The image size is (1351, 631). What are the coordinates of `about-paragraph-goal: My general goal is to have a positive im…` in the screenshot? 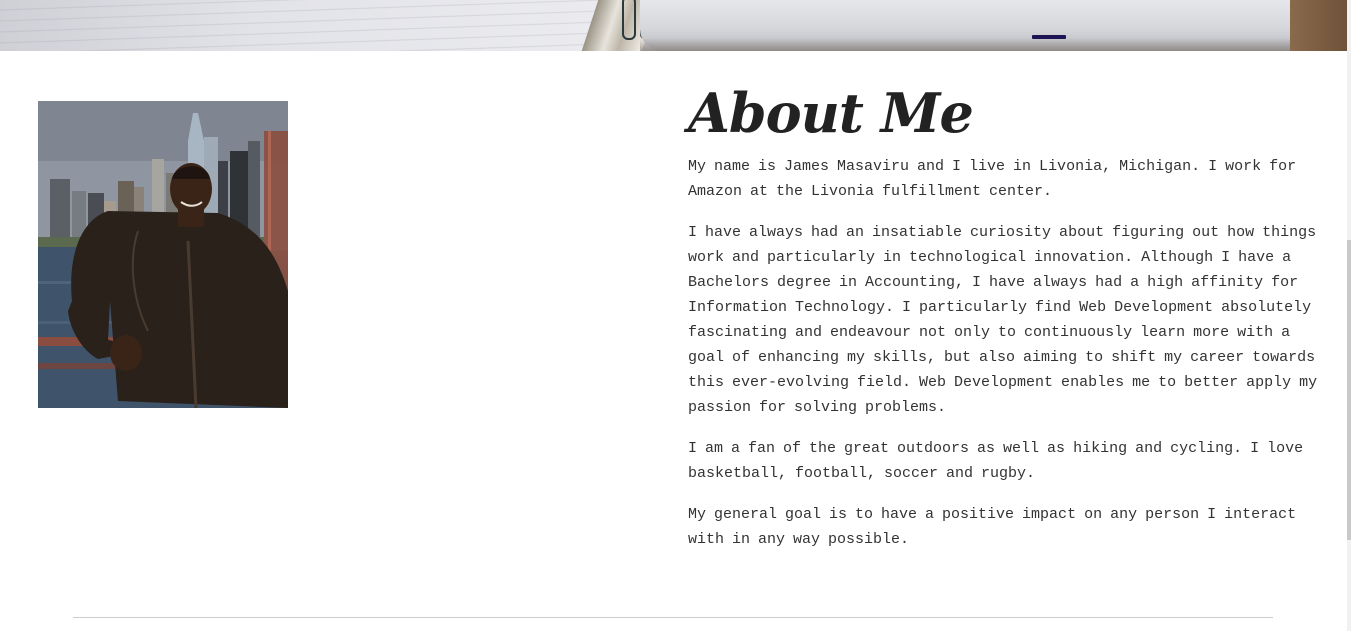 It's located at (992, 527).